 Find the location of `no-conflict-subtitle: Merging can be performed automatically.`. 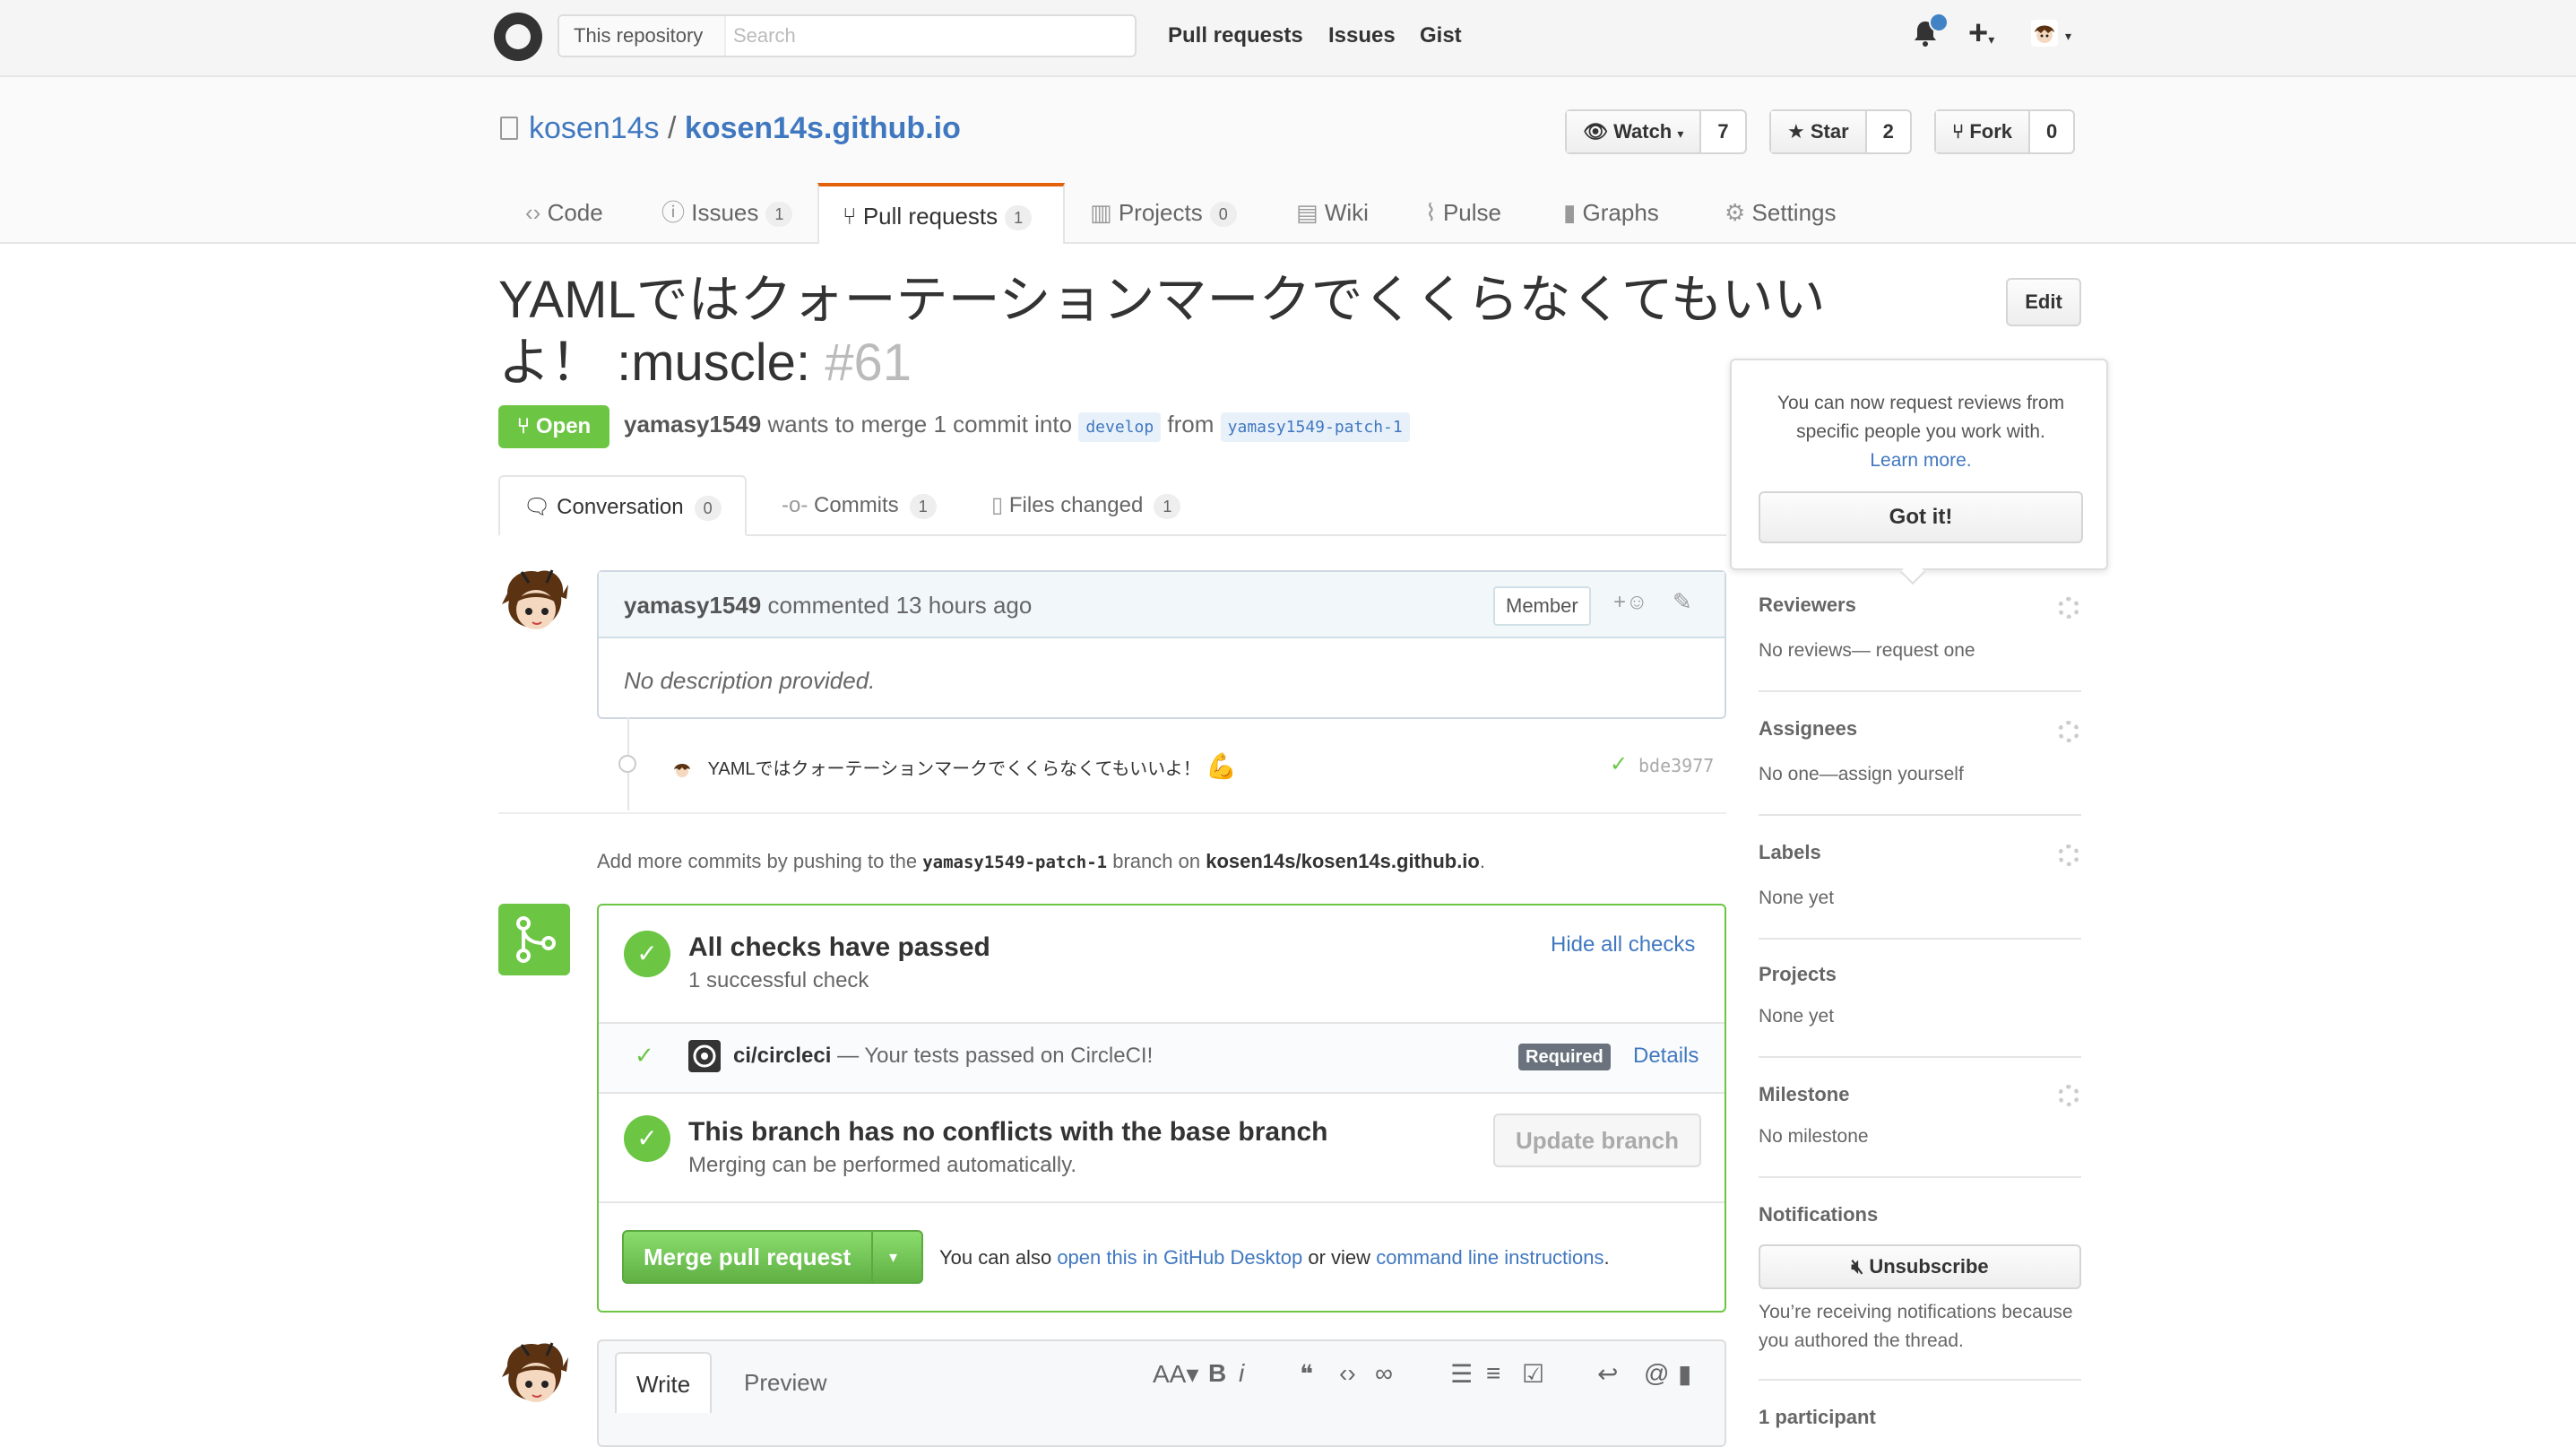

no-conflict-subtitle: Merging can be performed automatically. is located at coordinates (882, 1165).